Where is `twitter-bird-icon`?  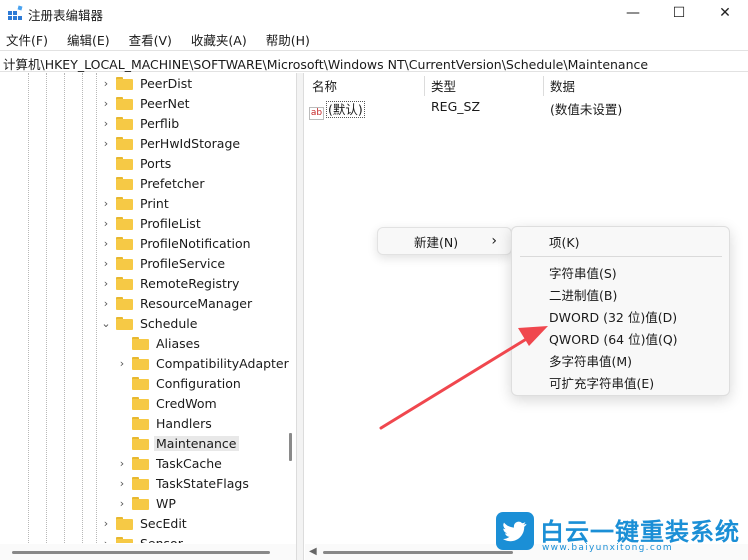
twitter-bird-icon is located at coordinates (515, 531).